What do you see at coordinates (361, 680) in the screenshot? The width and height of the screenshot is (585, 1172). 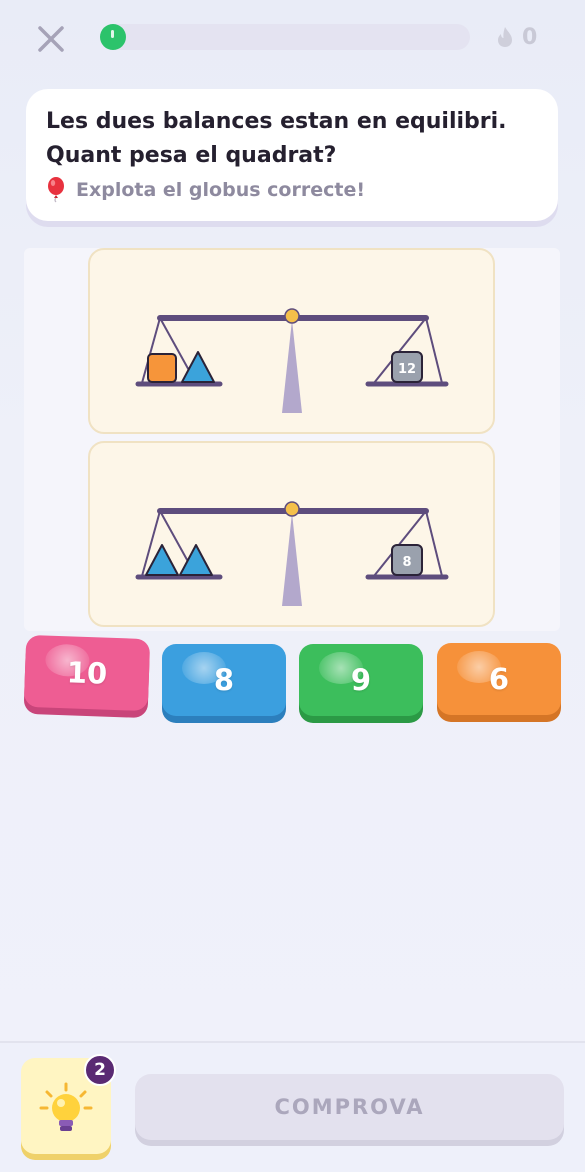 I see `answer-option-9: 9` at bounding box center [361, 680].